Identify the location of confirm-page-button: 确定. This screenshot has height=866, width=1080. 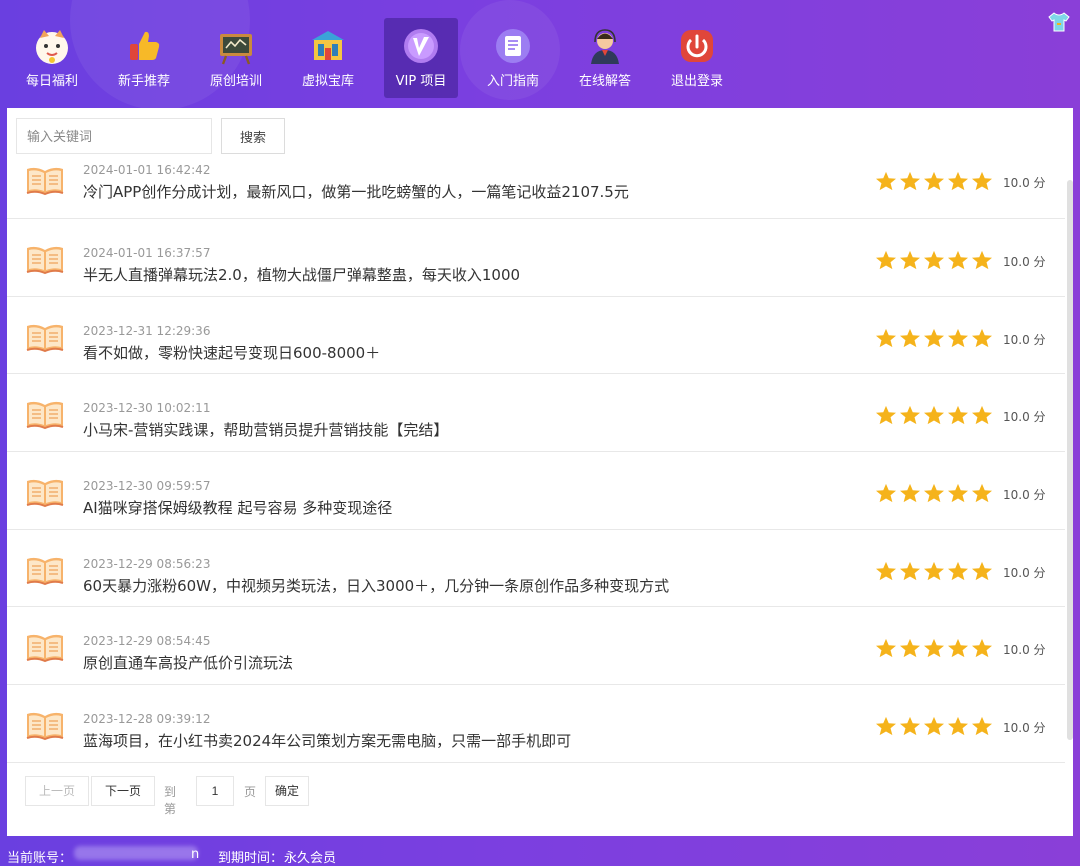
(287, 791).